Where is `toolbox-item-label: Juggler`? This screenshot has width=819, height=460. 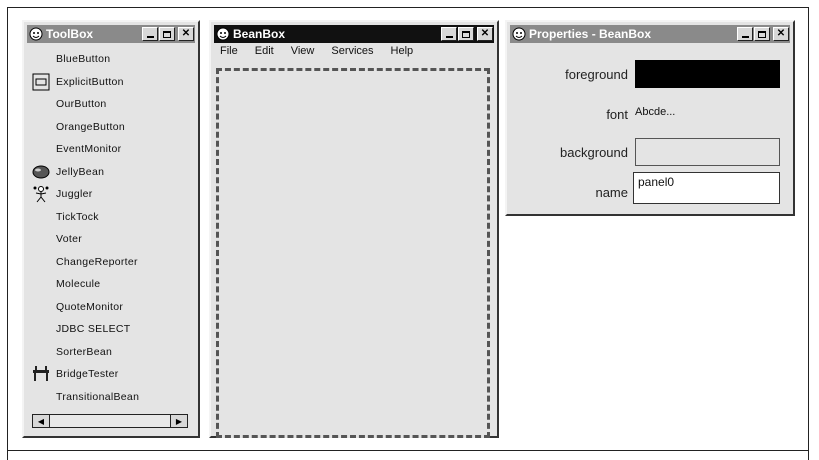 toolbox-item-label: Juggler is located at coordinates (74, 194).